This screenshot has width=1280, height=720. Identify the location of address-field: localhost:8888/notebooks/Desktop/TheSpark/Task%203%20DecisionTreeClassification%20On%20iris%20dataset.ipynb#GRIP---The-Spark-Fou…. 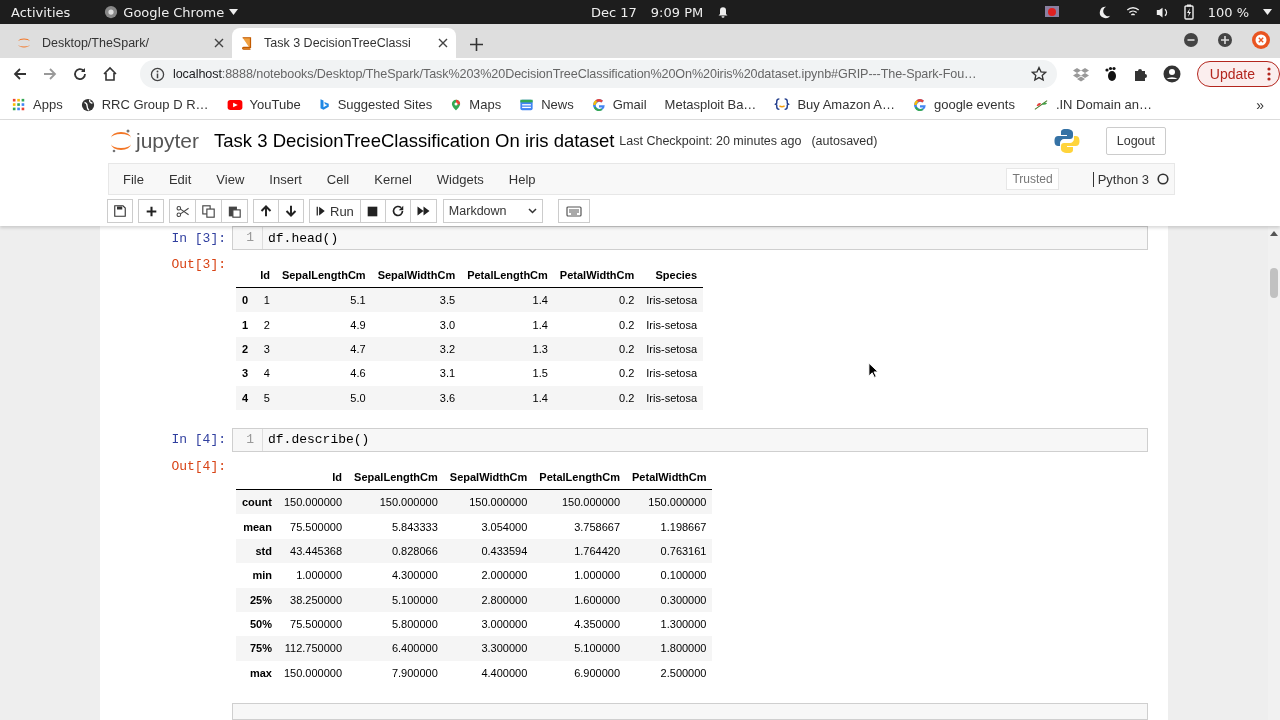
(598, 74).